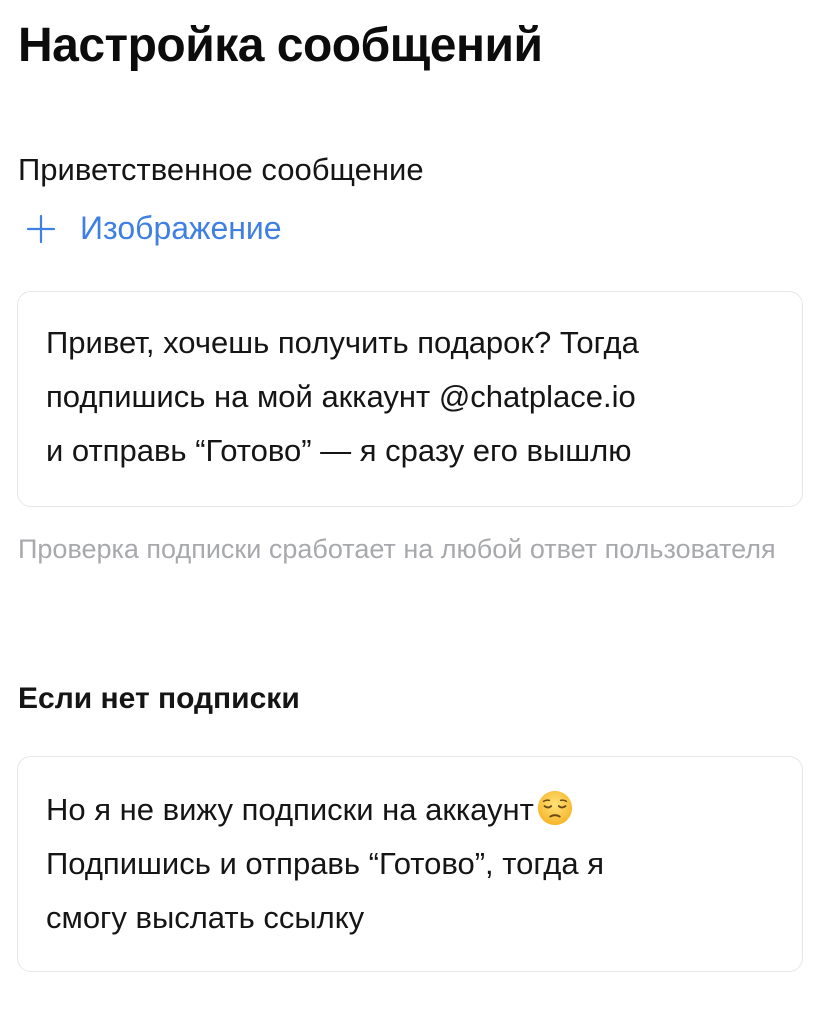  What do you see at coordinates (554, 808) in the screenshot?
I see `pensive-face-icon` at bounding box center [554, 808].